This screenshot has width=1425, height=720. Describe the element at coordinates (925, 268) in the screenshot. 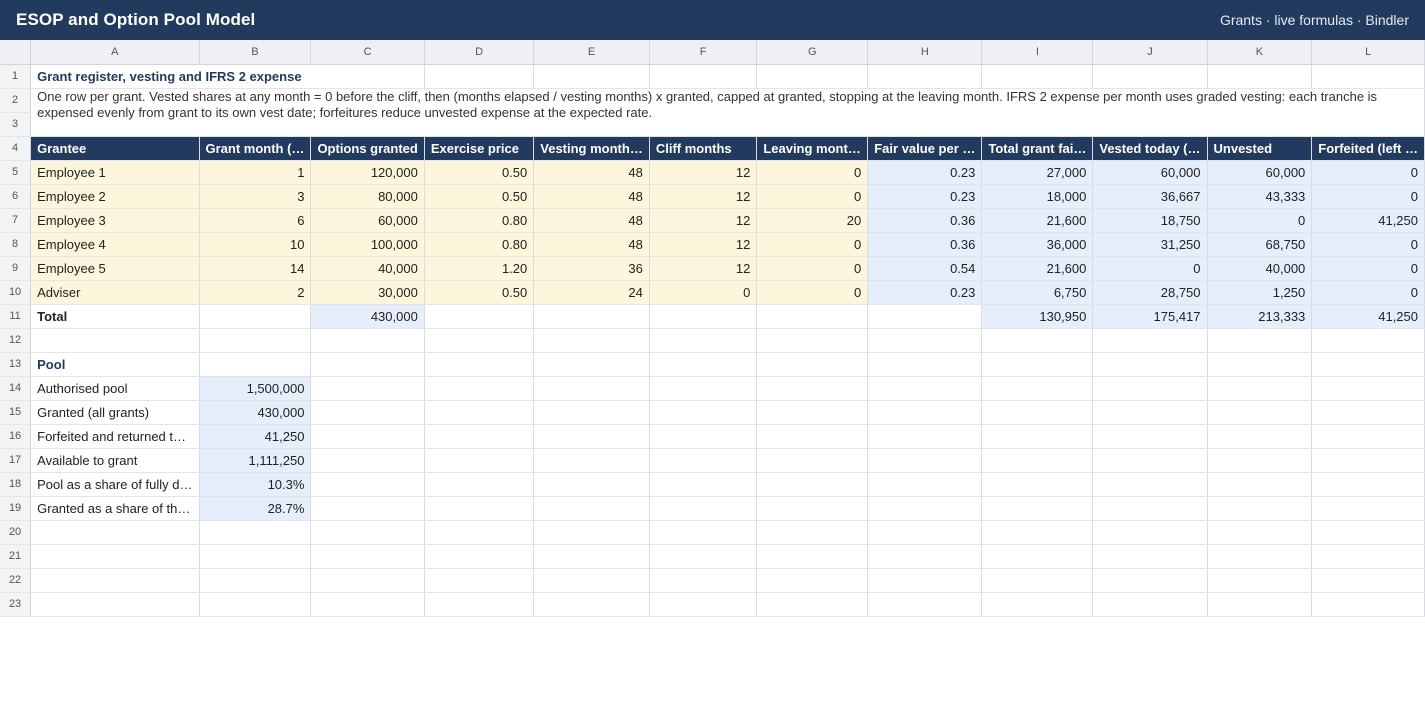

I see `fair-value-cell: 0.54` at that location.